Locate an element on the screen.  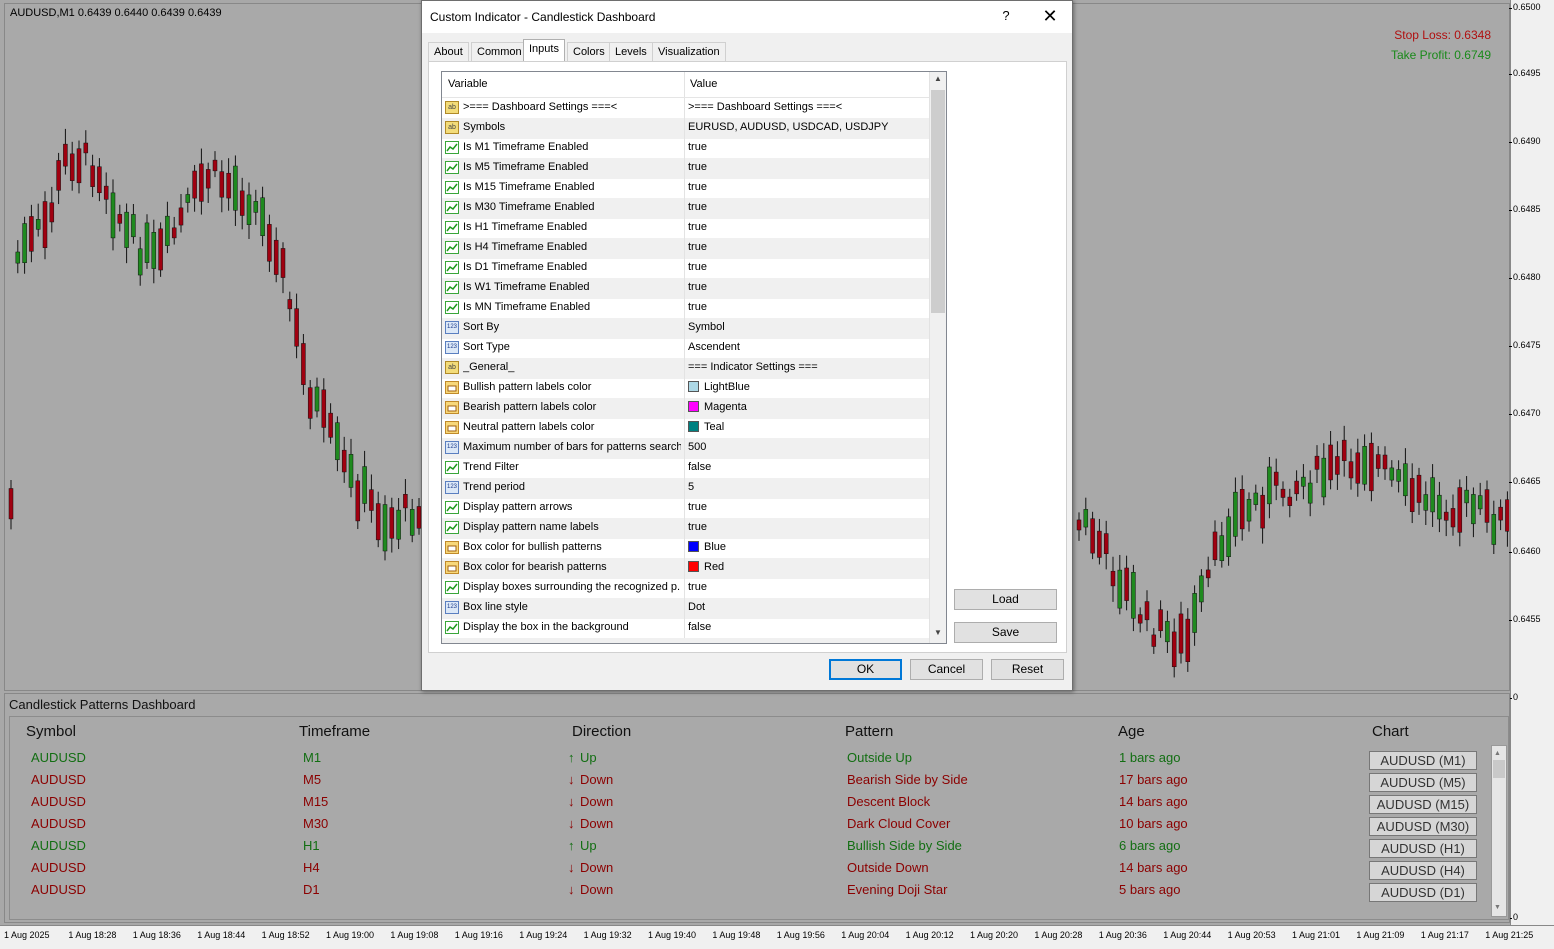
tab-about: About is located at coordinates (448, 51).